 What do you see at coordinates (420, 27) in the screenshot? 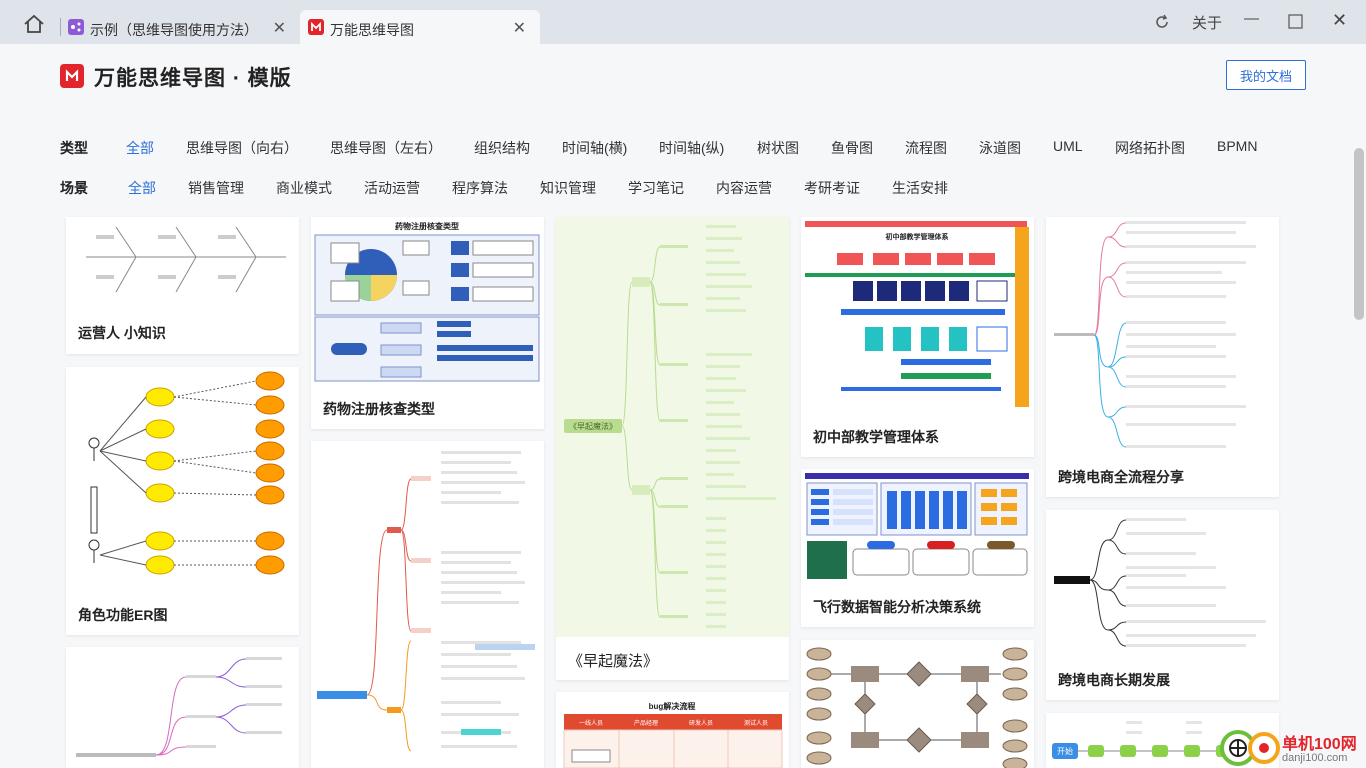
I see `tab-mindmap: 万能思维导图 ✕` at bounding box center [420, 27].